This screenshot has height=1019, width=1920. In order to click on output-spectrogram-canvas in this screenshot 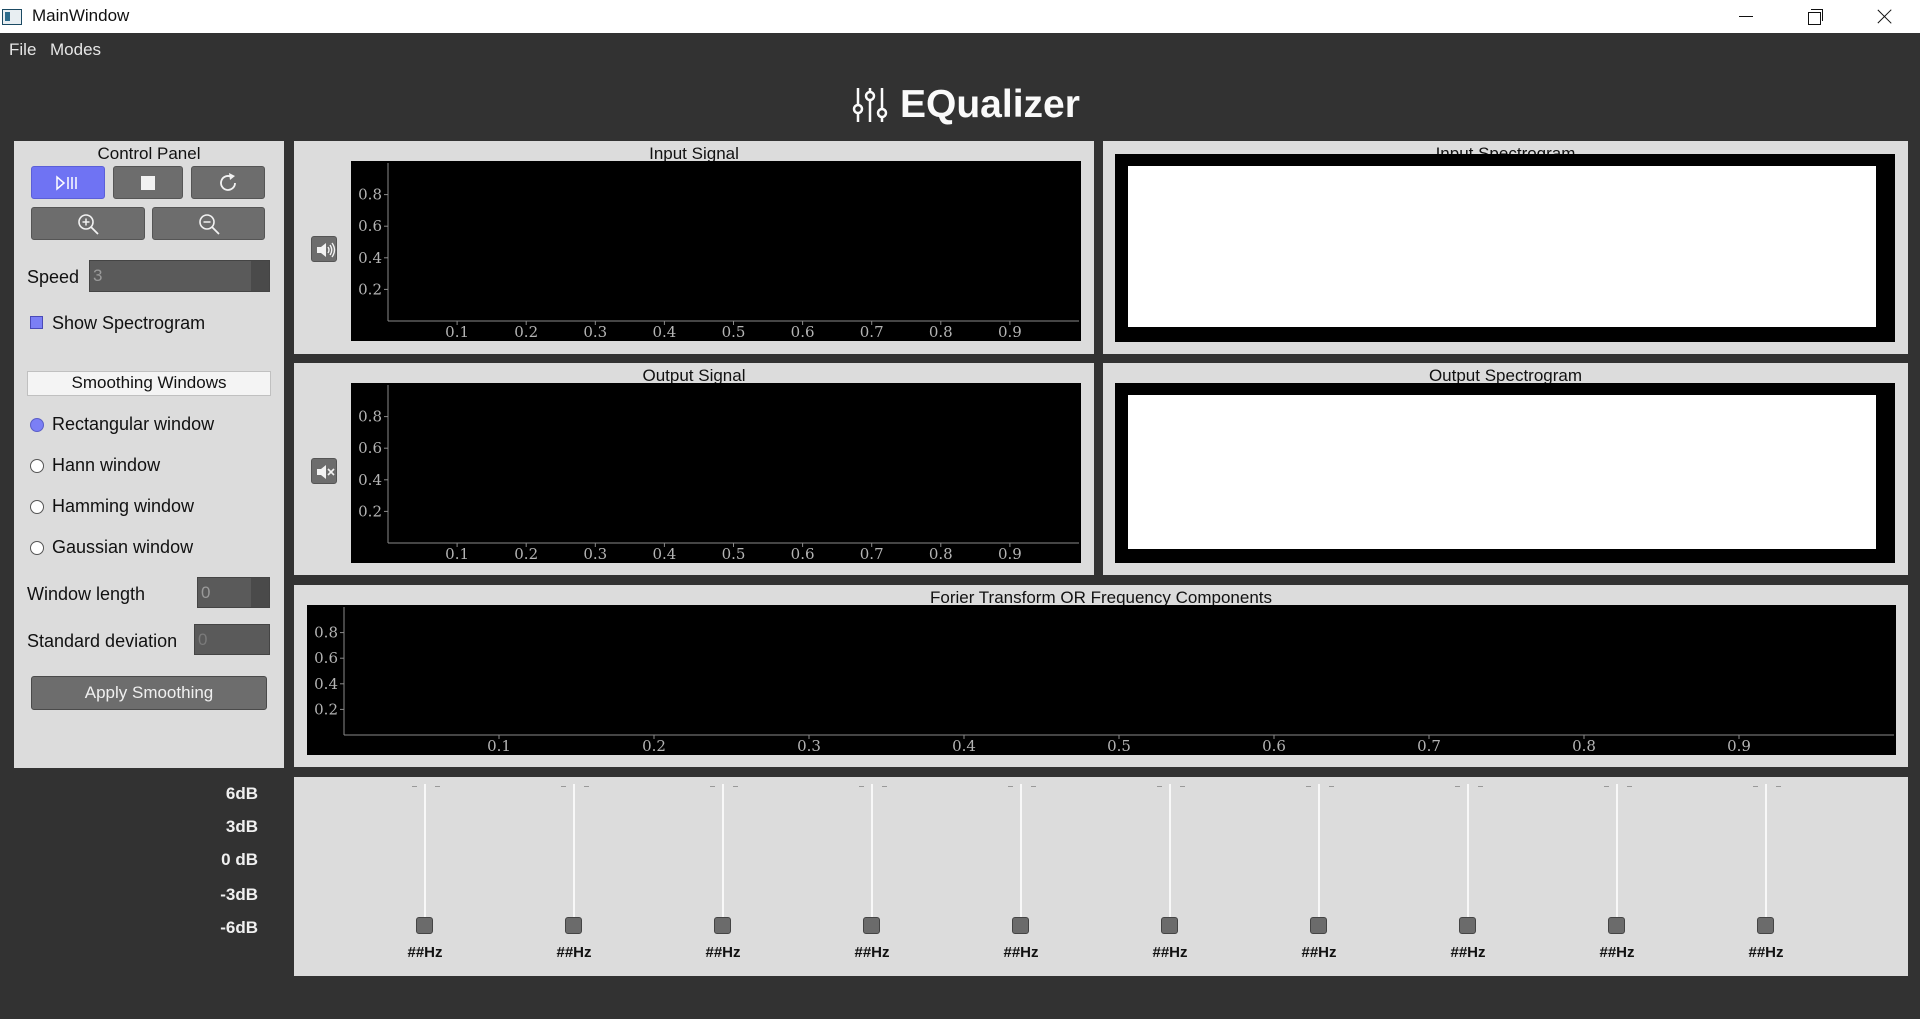, I will do `click(1502, 472)`.